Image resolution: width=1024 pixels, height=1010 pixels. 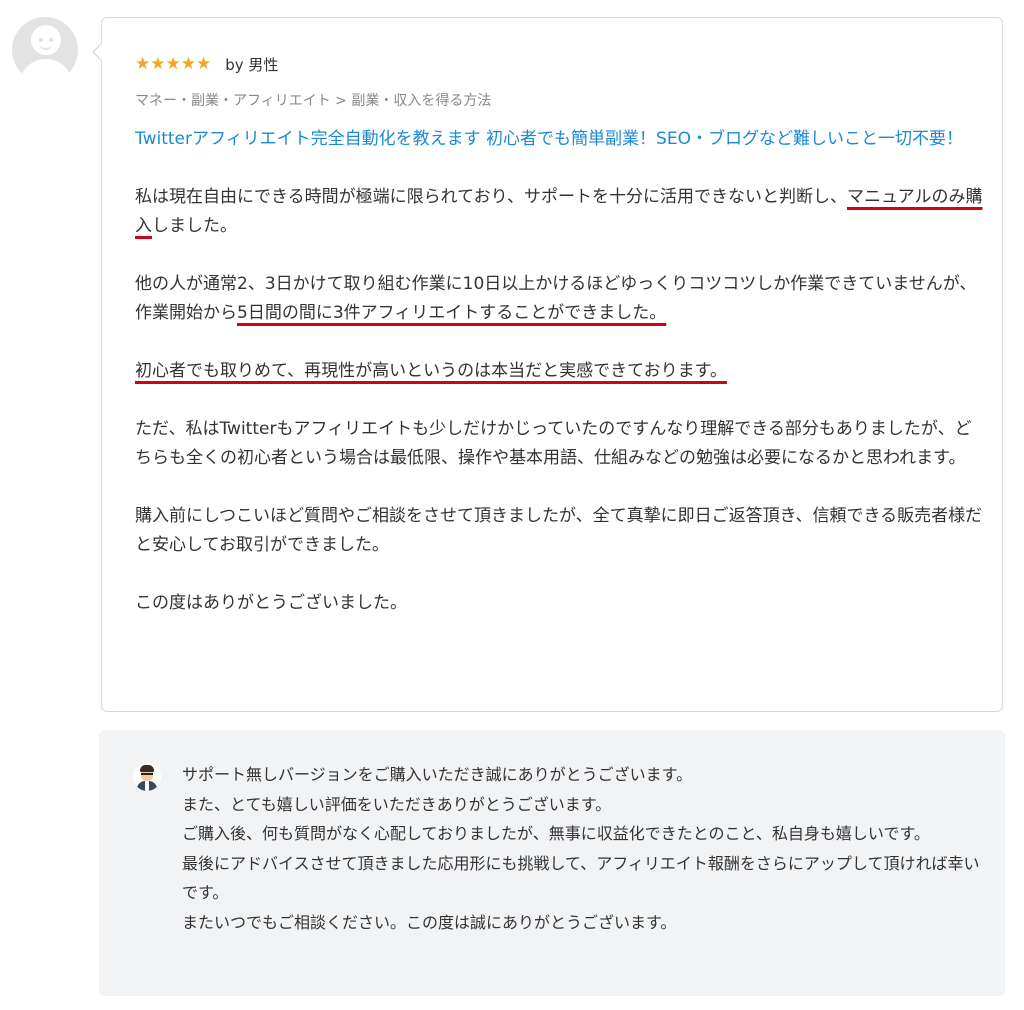 What do you see at coordinates (271, 603) in the screenshot?
I see `review-paragraph: この度はありがとうございました。` at bounding box center [271, 603].